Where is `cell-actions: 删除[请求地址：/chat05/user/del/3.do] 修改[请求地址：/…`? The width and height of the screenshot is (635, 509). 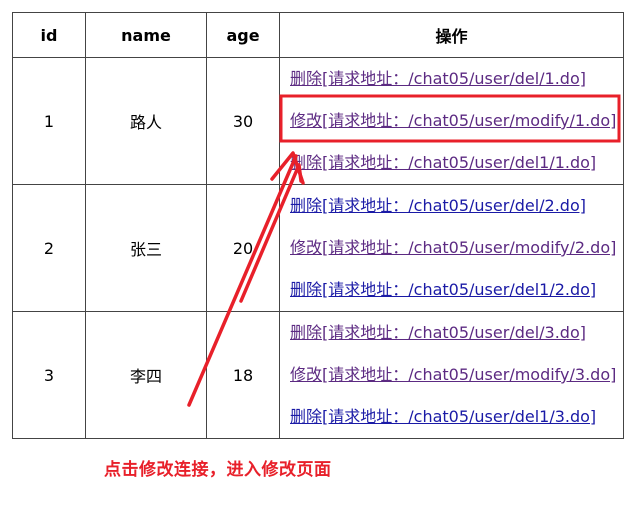 cell-actions: 删除[请求地址：/chat05/user/del/3.do] 修改[请求地址：/… is located at coordinates (451, 375).